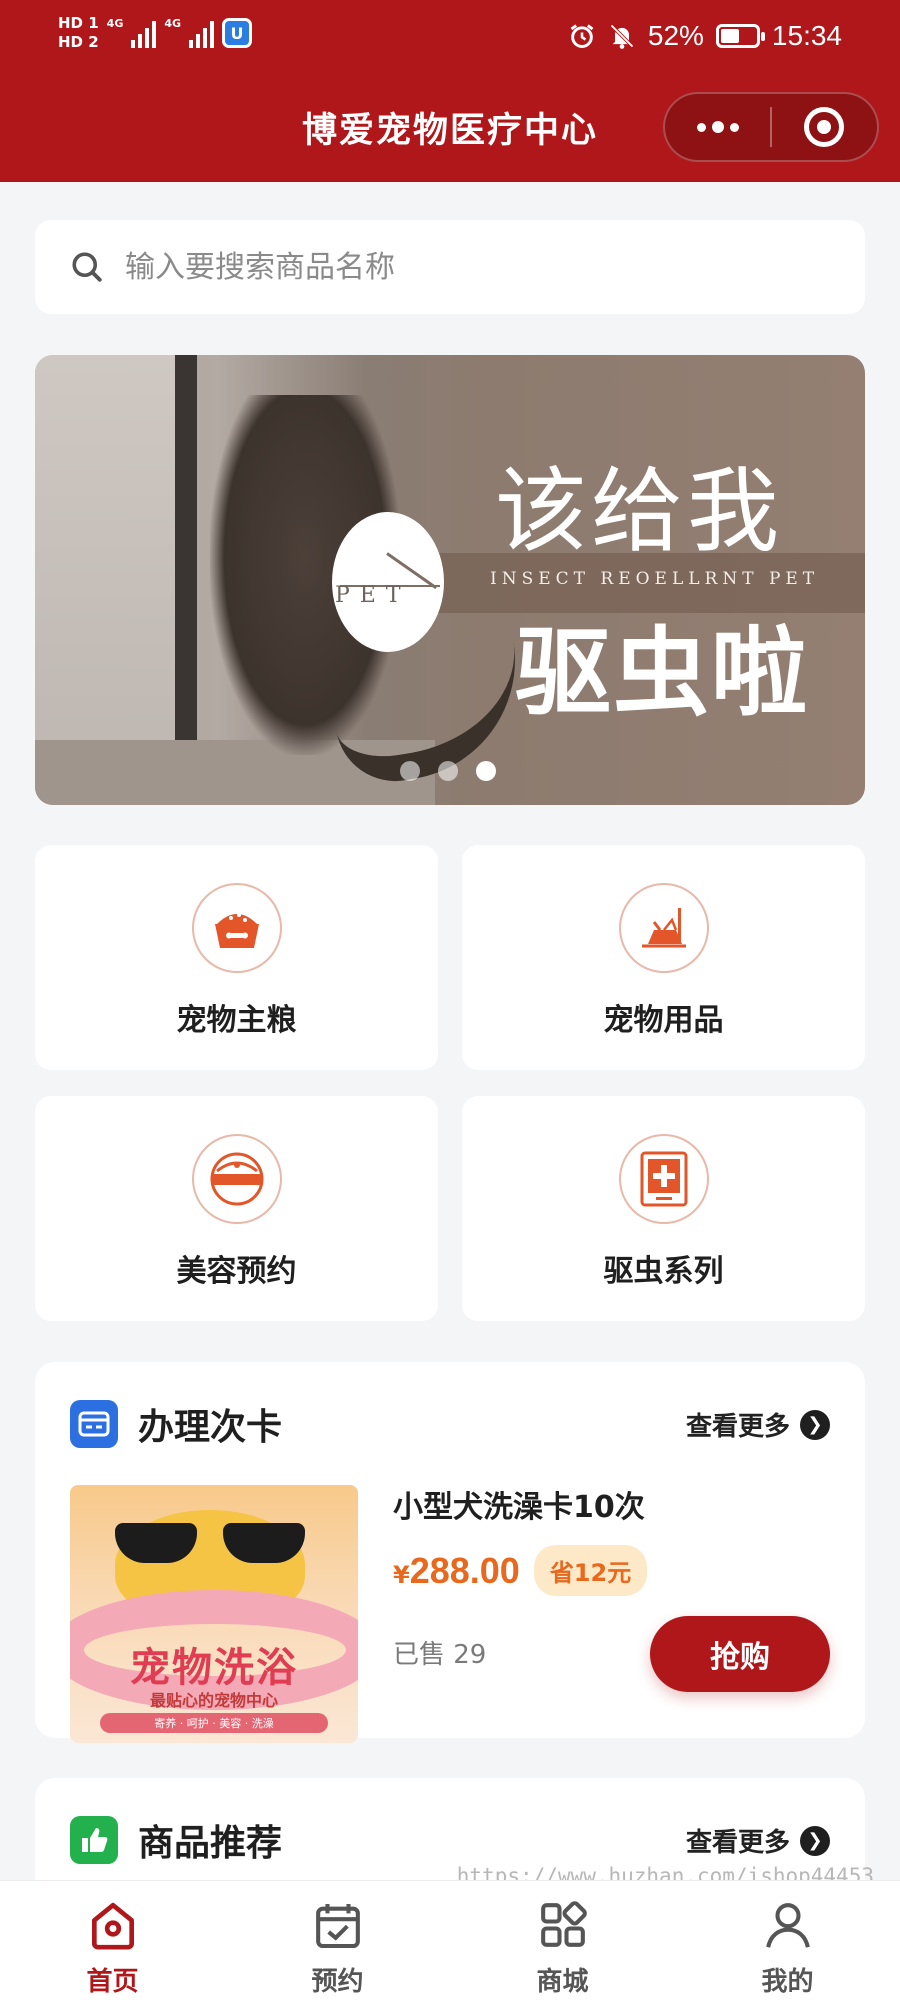 The height and width of the screenshot is (2000, 900). What do you see at coordinates (214, 1723) in the screenshot?
I see `product-image-tags: 寄养 · 呵护 · 美容 · 洗澡` at bounding box center [214, 1723].